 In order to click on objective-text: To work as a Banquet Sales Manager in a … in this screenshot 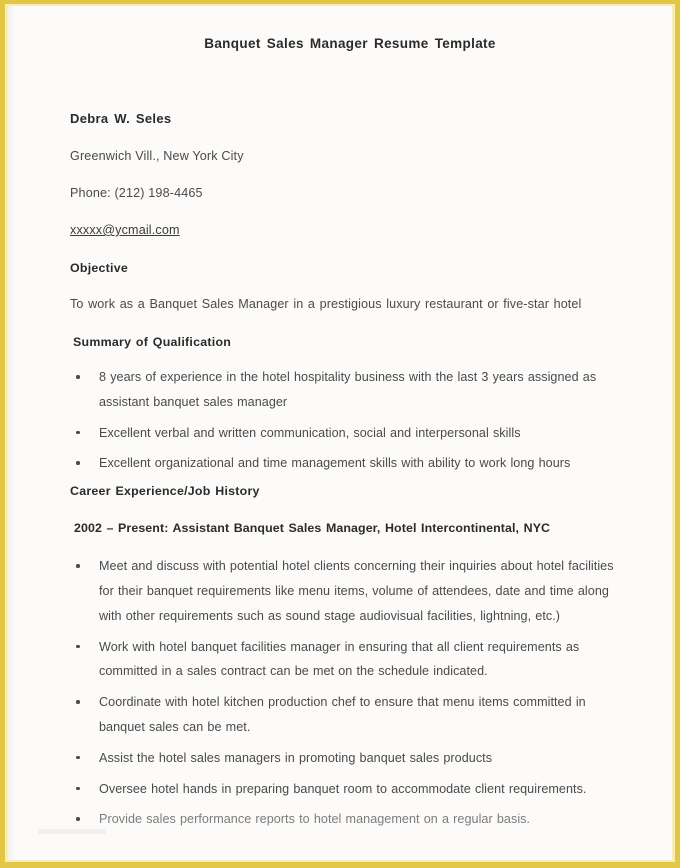, I will do `click(326, 304)`.